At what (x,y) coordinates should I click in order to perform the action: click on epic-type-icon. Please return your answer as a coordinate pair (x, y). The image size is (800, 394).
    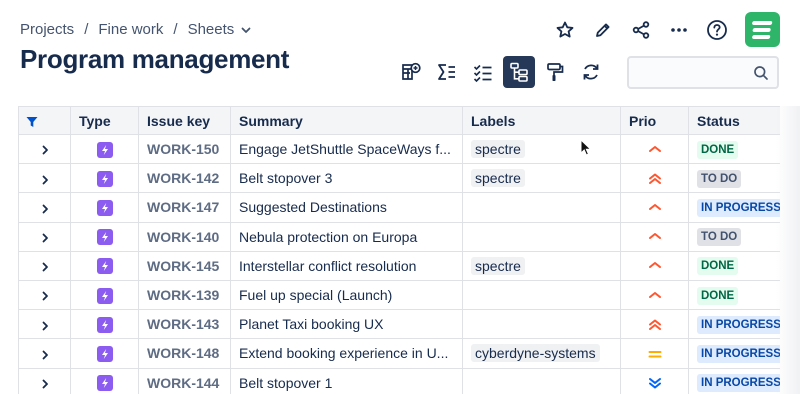
    Looking at the image, I should click on (104, 354).